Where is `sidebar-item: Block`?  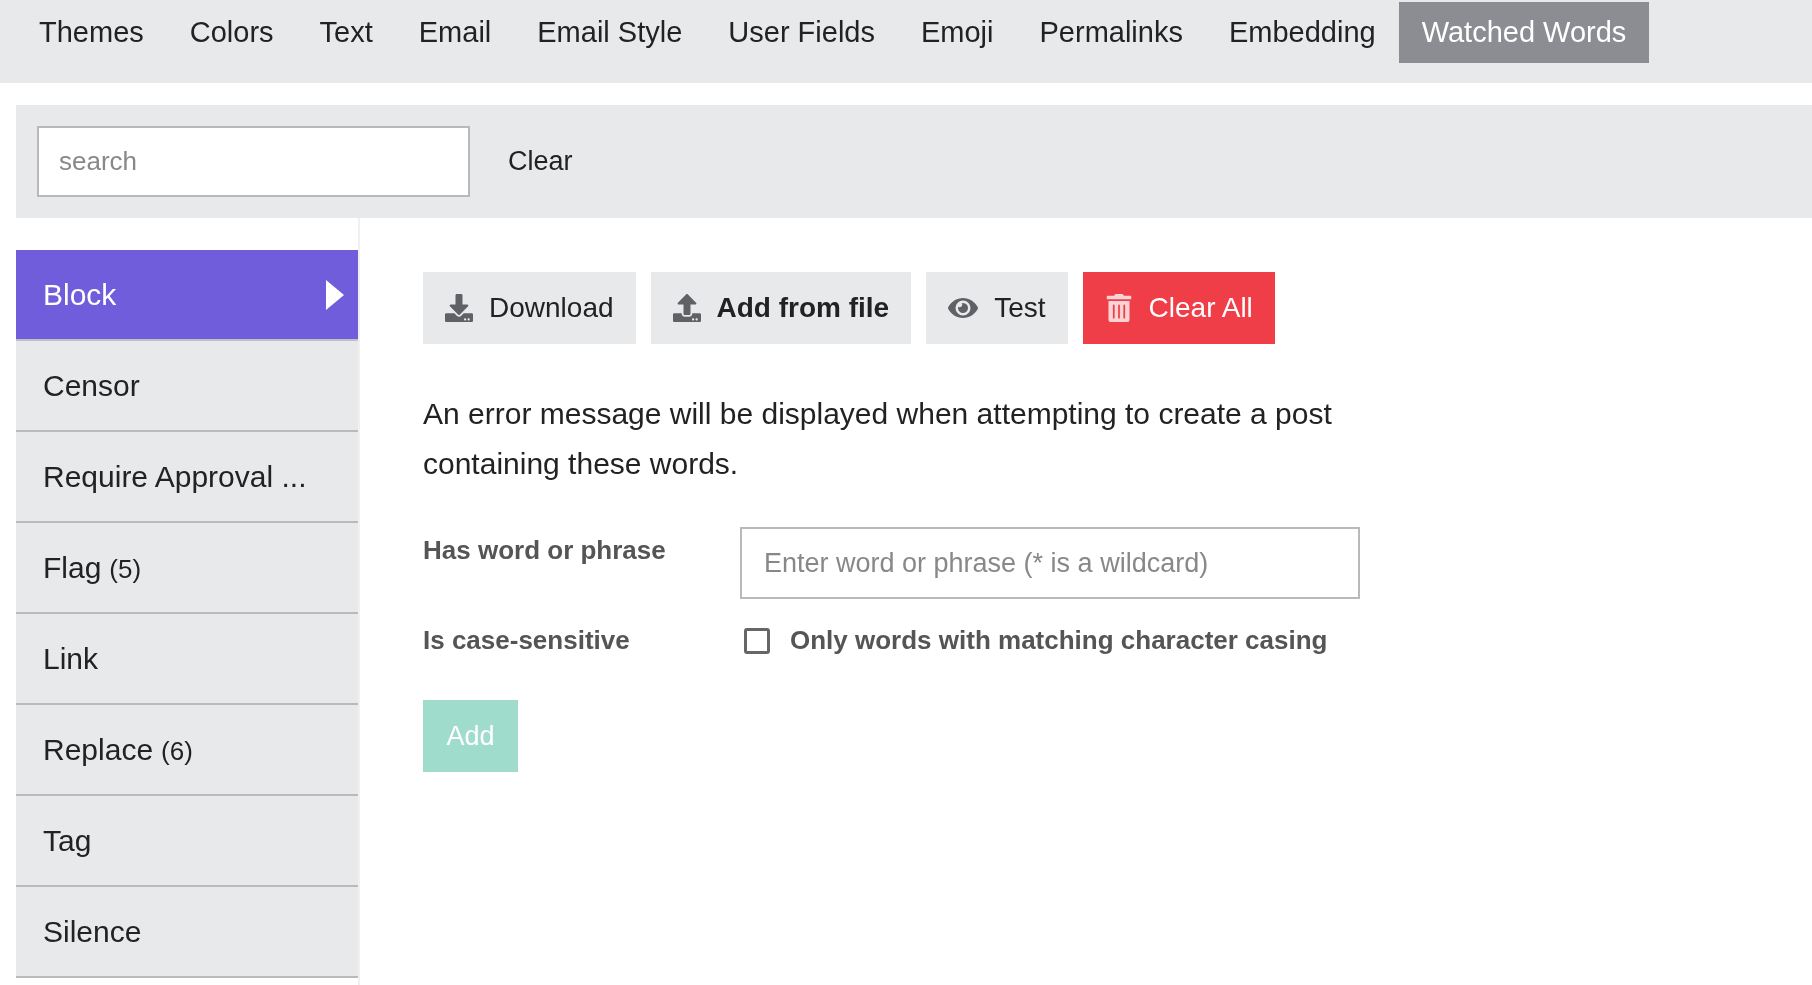 sidebar-item: Block is located at coordinates (187, 295).